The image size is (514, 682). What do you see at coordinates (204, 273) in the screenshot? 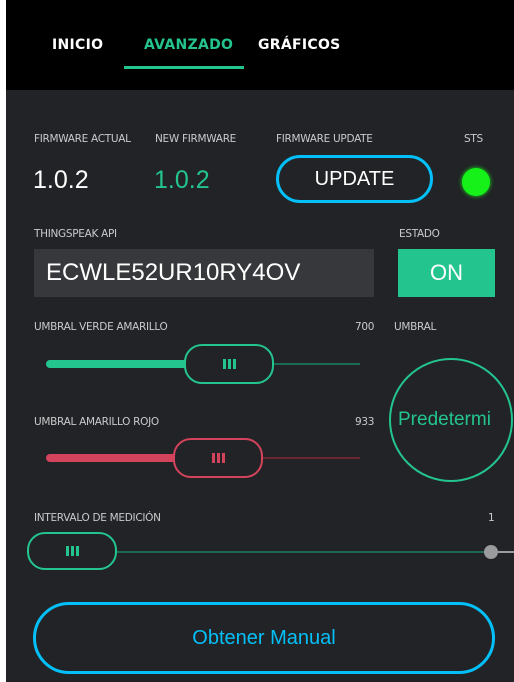
I see `thingspeak-api-input: ECWLE52UR10RY4OV` at bounding box center [204, 273].